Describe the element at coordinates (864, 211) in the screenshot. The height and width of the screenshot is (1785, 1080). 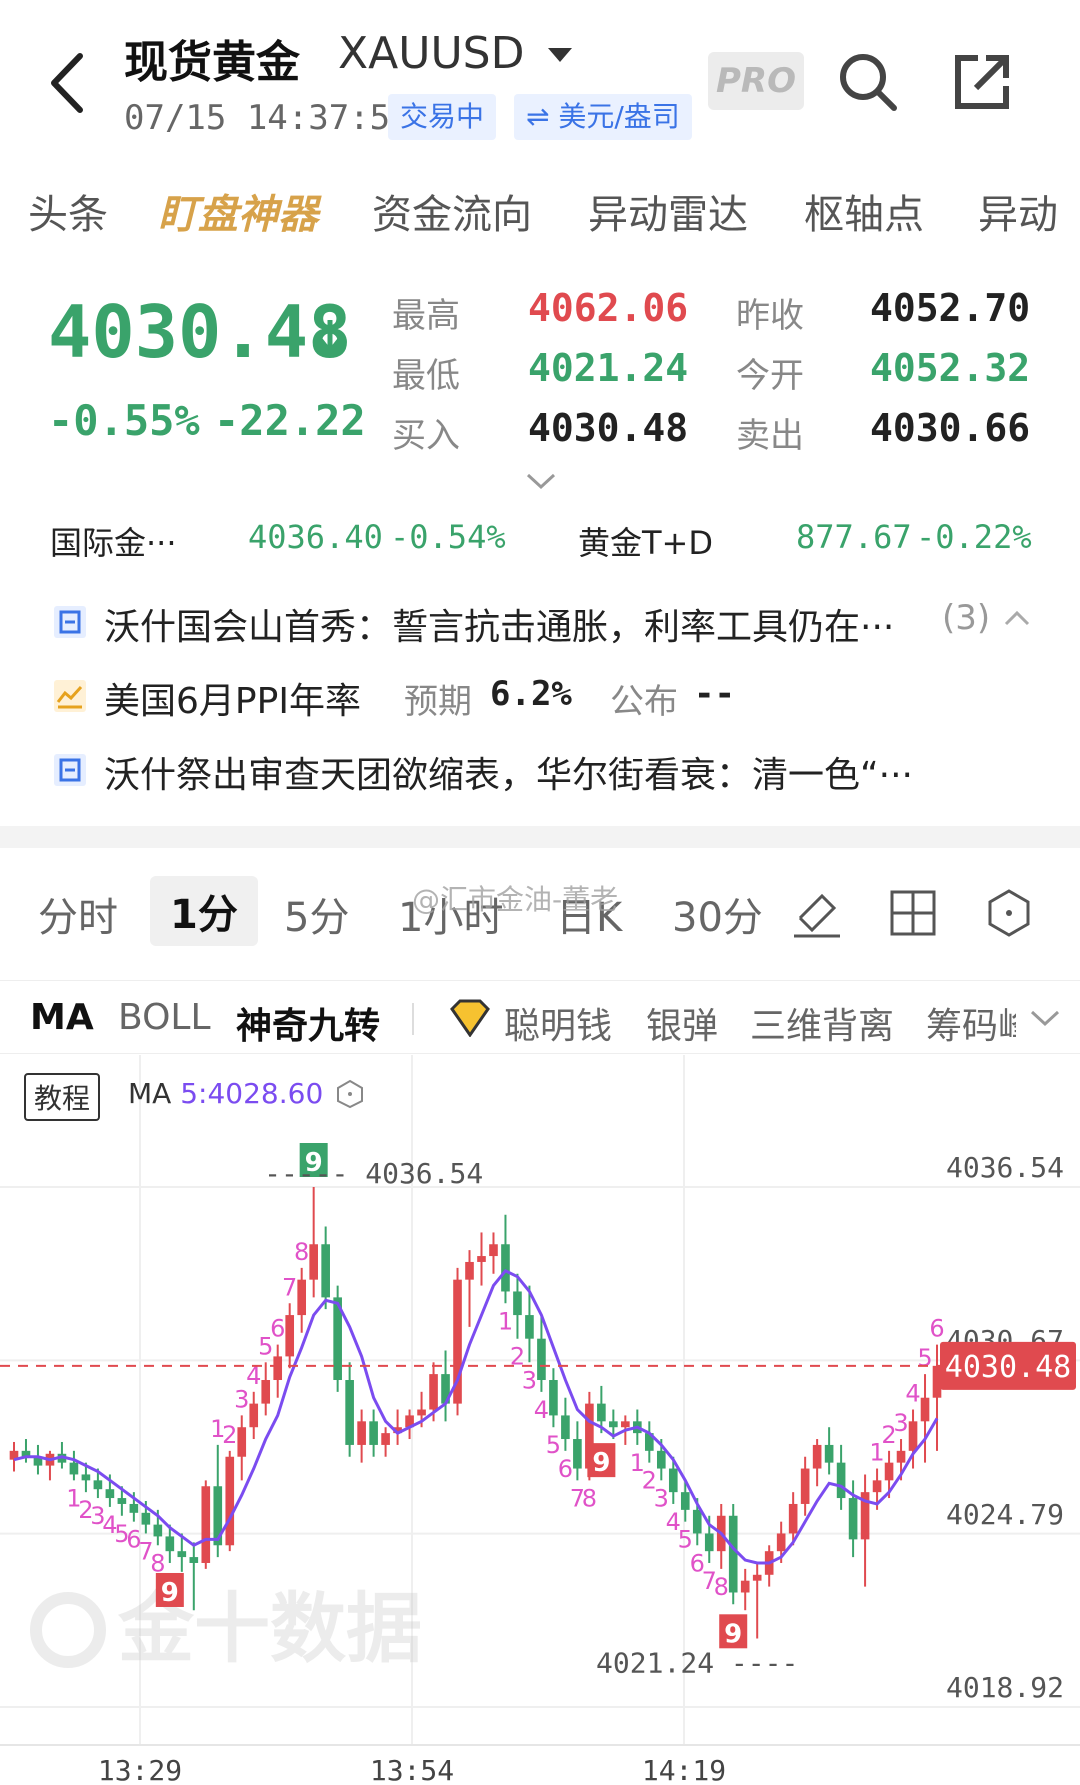
I see `tab-pivot: 枢轴点` at that location.